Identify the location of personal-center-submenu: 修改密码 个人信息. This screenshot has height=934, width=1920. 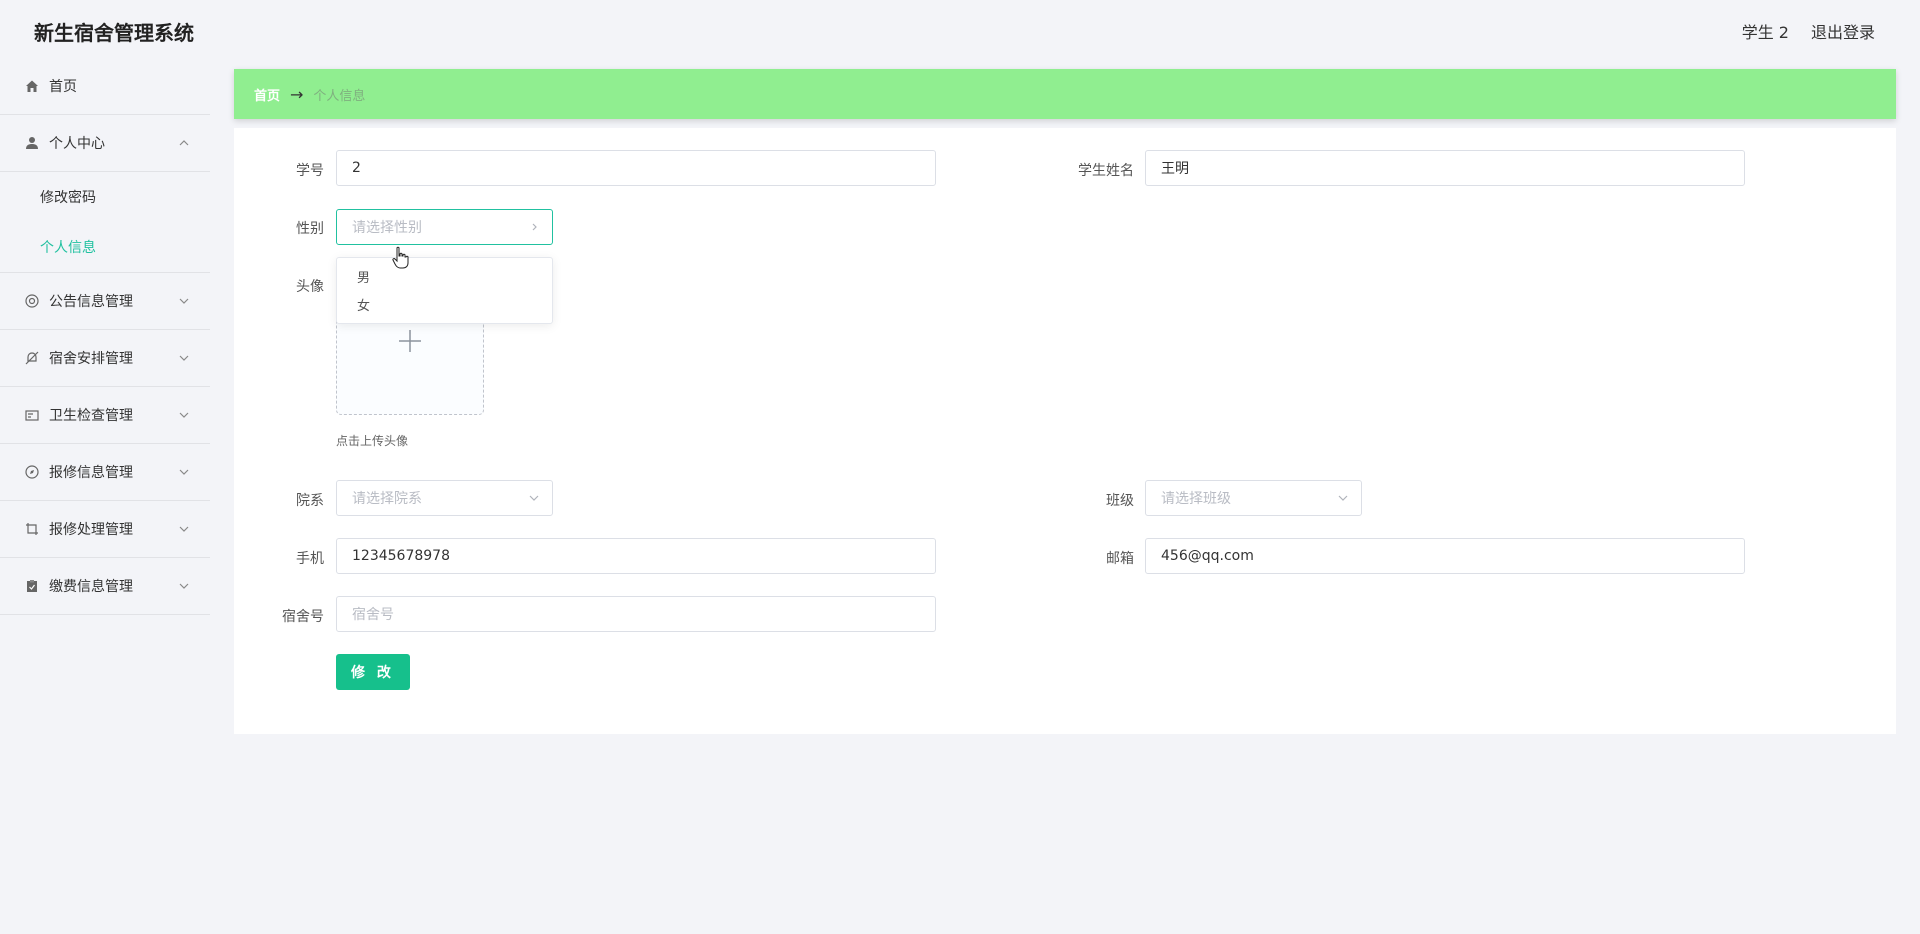
(105, 222).